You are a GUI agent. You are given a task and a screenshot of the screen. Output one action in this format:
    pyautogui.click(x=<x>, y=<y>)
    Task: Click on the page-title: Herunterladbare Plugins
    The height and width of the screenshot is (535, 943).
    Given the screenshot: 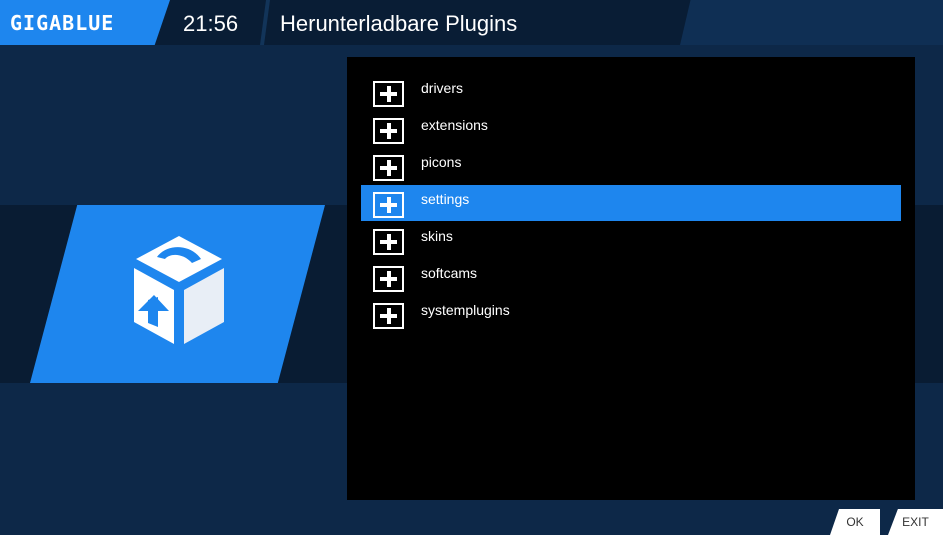 What is the action you would take?
    pyautogui.click(x=399, y=23)
    